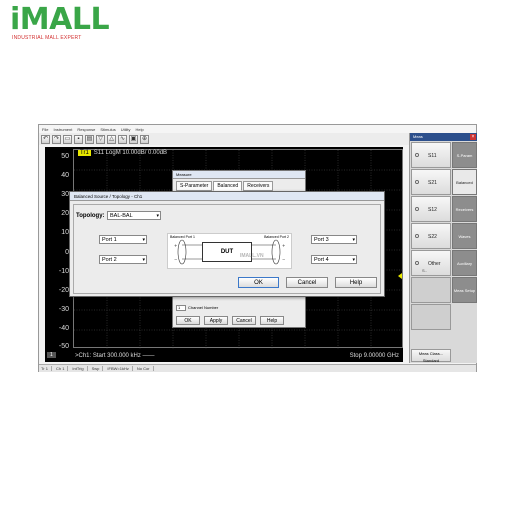 Image resolution: width=512 pixels, height=512 pixels. What do you see at coordinates (464, 155) in the screenshot?
I see `tab-s-param: S-Param` at bounding box center [464, 155].